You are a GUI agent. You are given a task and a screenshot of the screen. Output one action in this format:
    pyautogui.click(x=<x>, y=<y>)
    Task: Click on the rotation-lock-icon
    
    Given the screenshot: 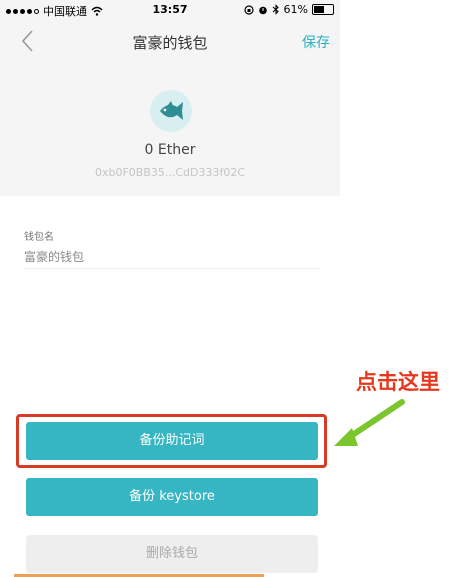 What is the action you would take?
    pyautogui.click(x=248, y=9)
    